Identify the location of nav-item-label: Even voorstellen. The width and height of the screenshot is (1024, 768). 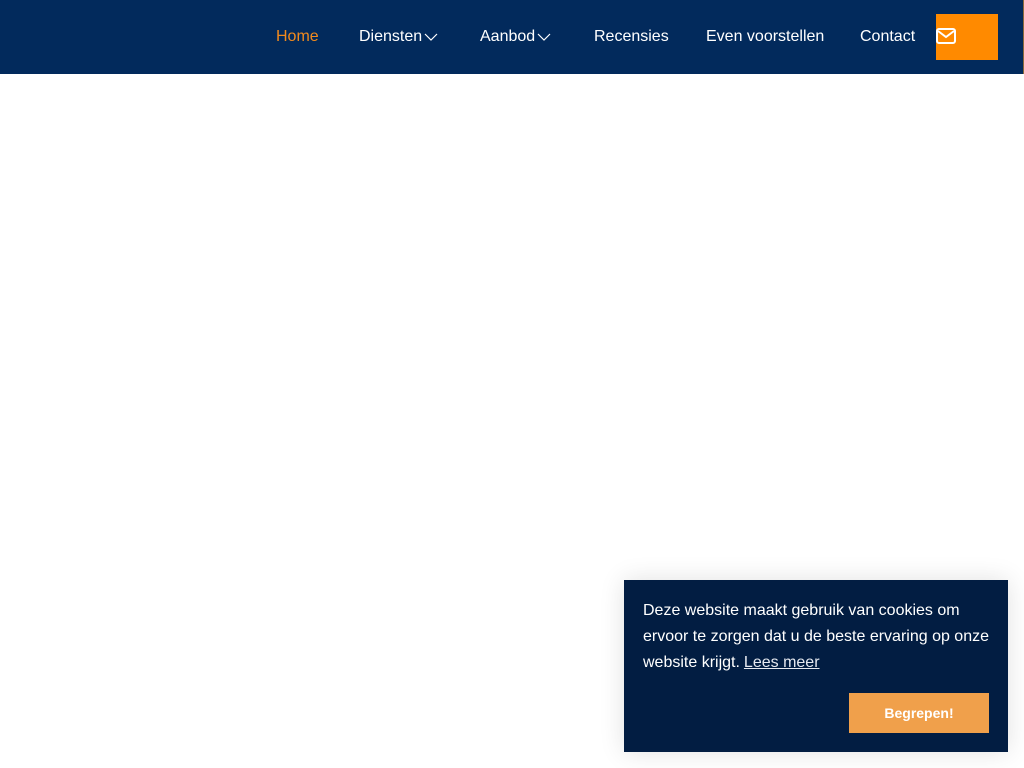
(765, 36).